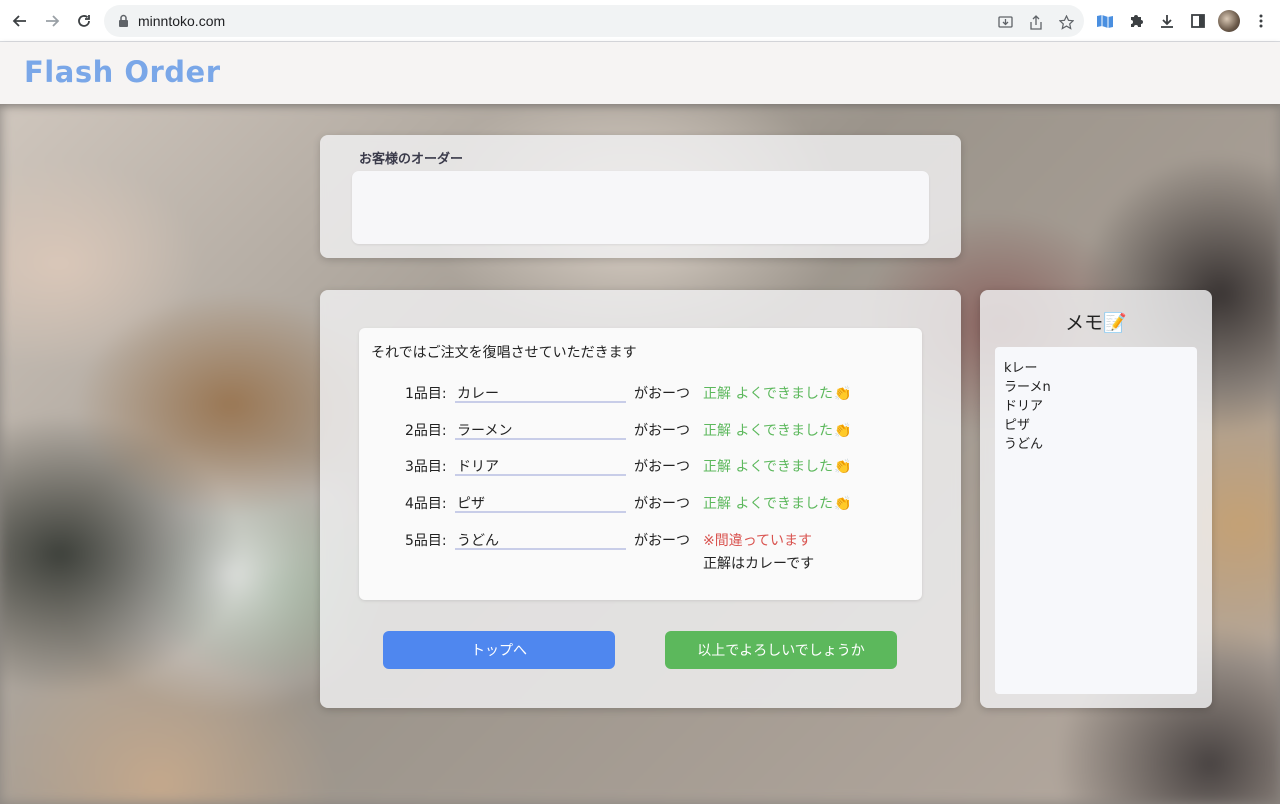 The width and height of the screenshot is (1280, 804). Describe the element at coordinates (758, 541) in the screenshot. I see `result-incorrect: ※間違っています` at that location.